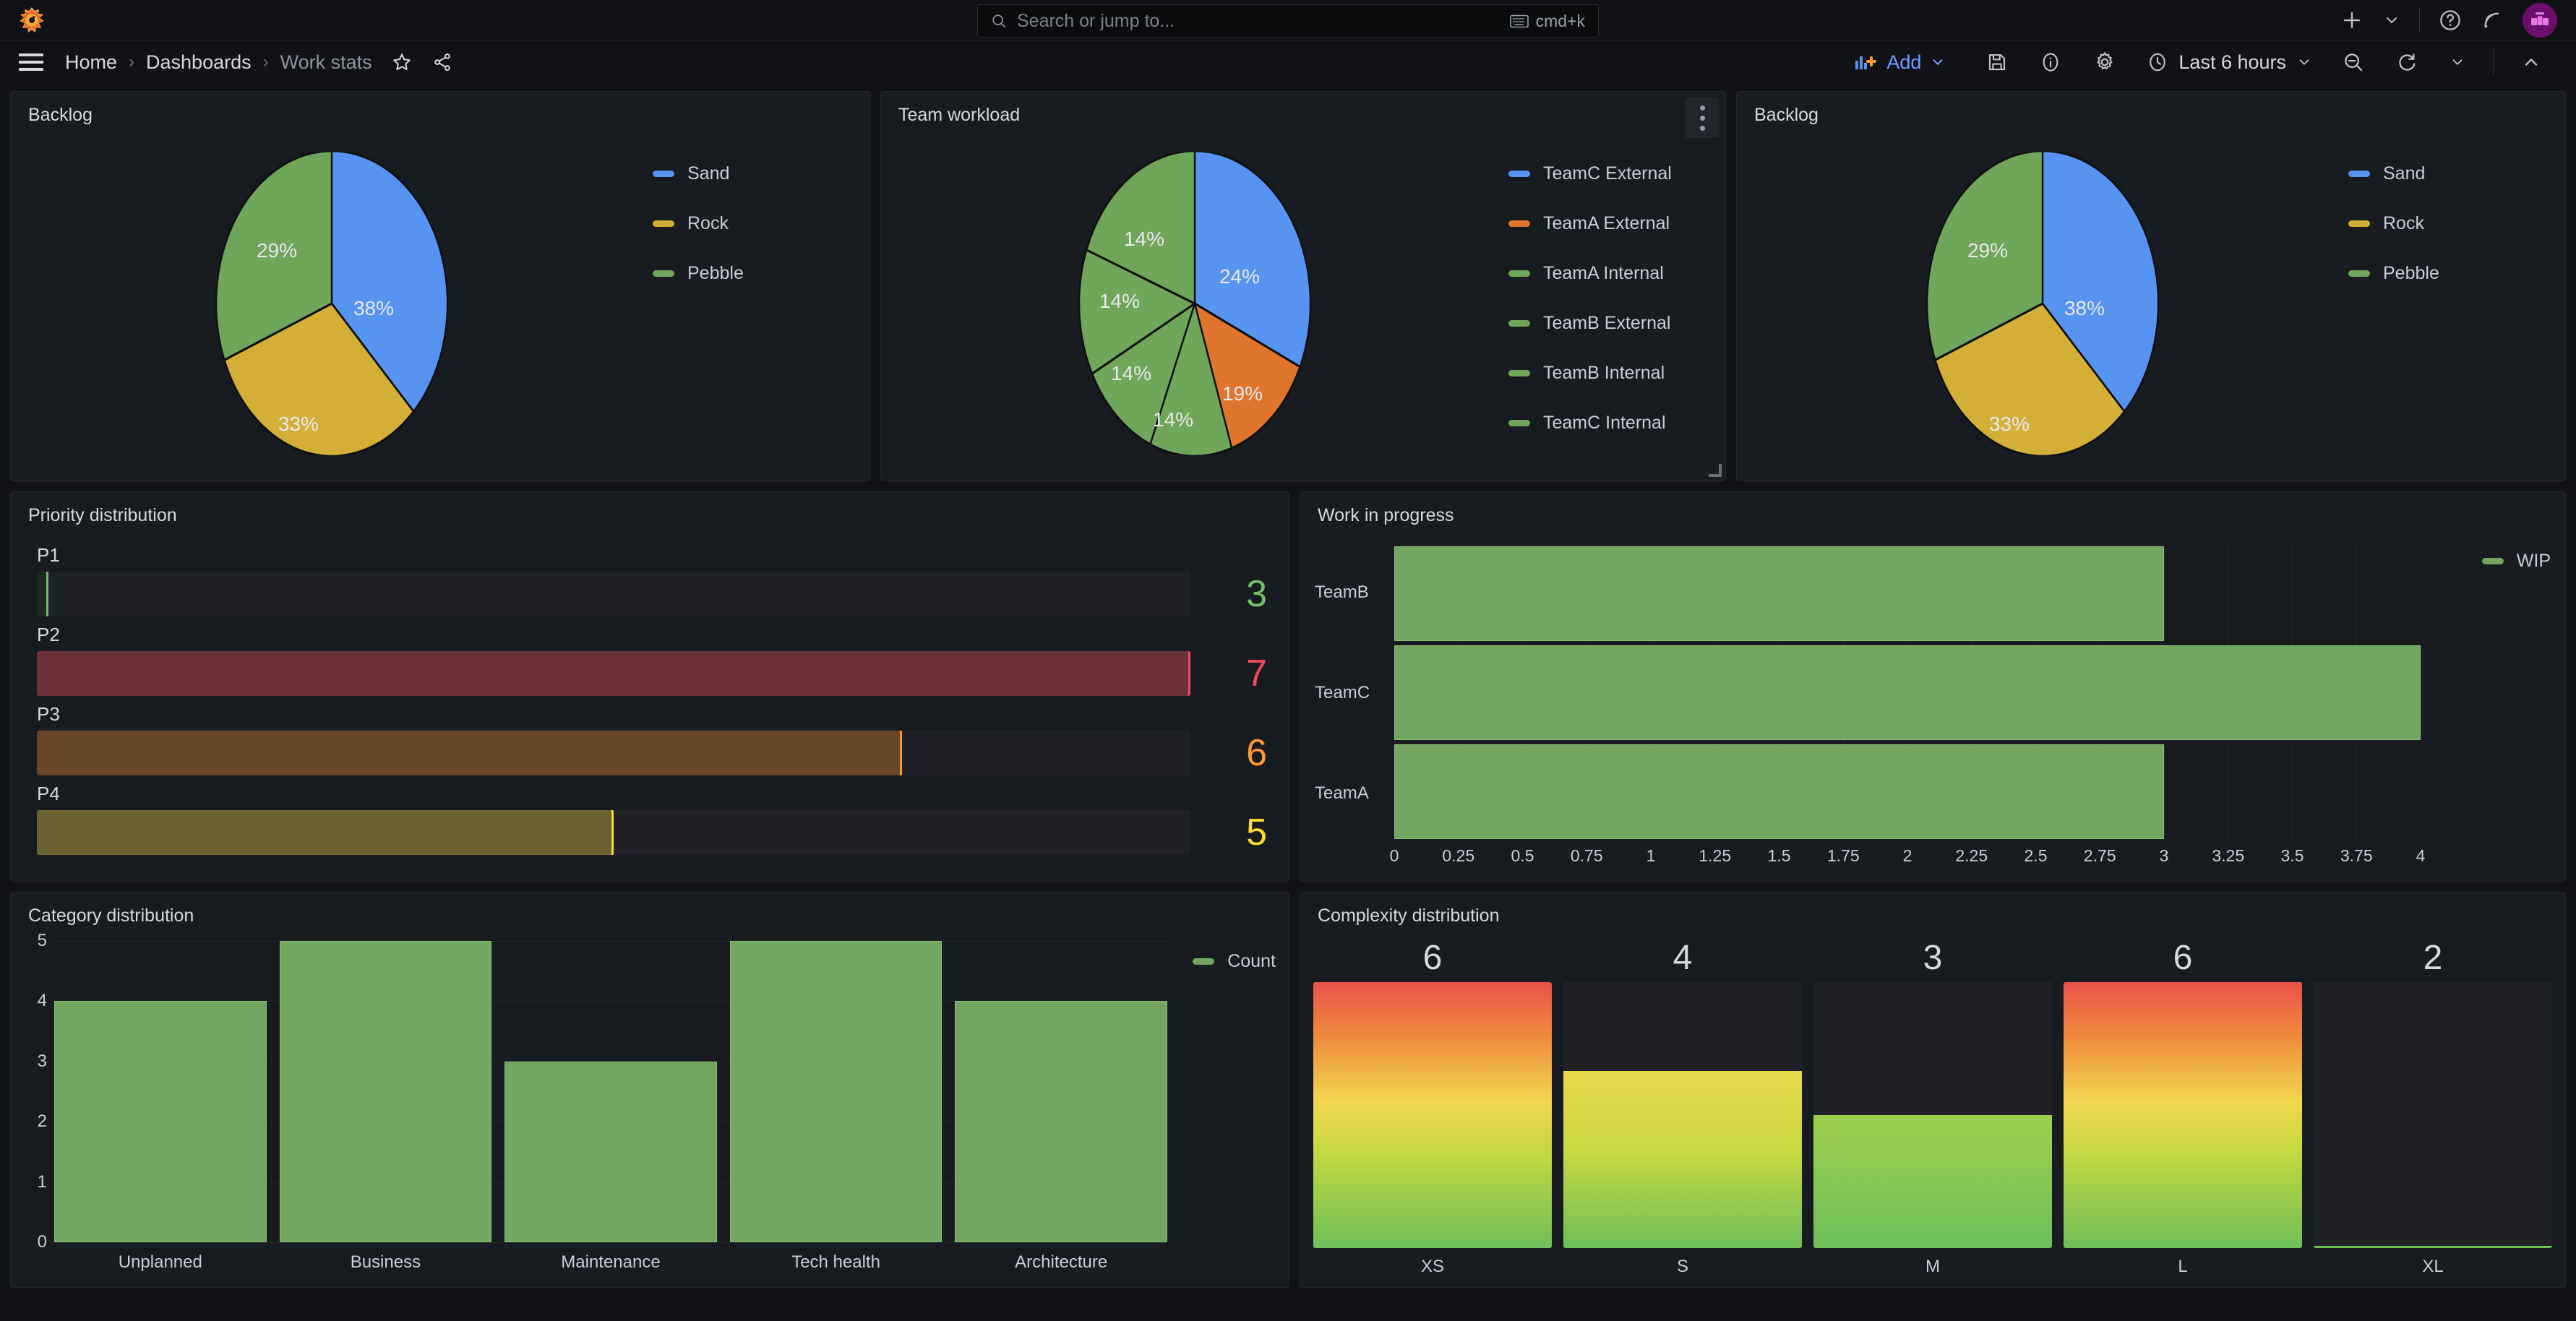 The width and height of the screenshot is (2576, 1321). Describe the element at coordinates (2010, 424) in the screenshot. I see `pie-slice-label: 33%` at that location.